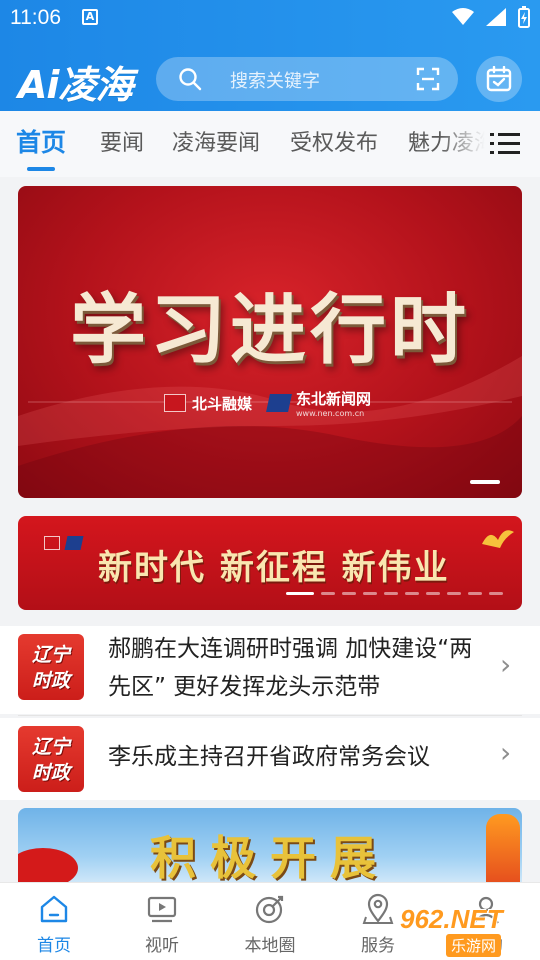  What do you see at coordinates (330, 413) in the screenshot?
I see `source-nen-url: www.nen.com.cn` at bounding box center [330, 413].